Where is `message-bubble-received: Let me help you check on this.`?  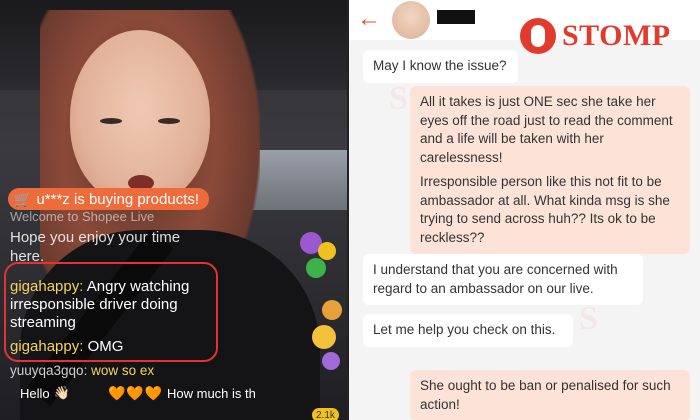 message-bubble-received: Let me help you check on this. is located at coordinates (468, 330).